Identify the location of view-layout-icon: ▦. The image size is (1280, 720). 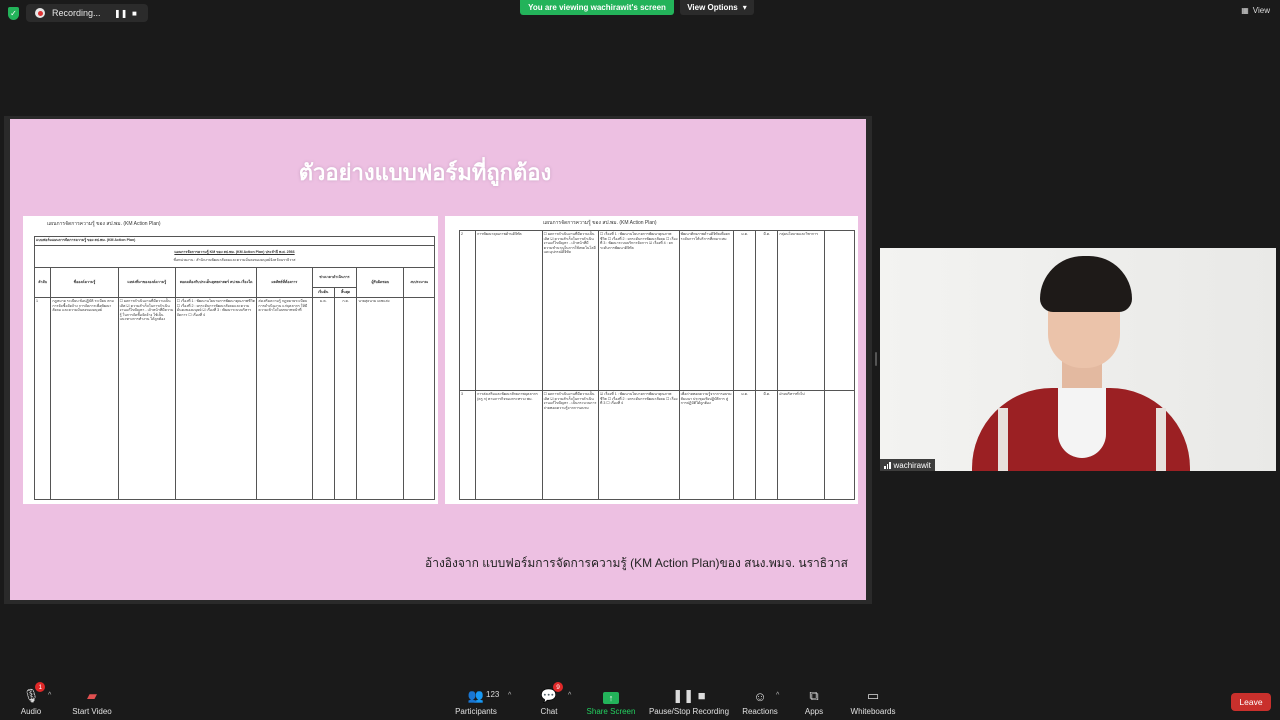
(1245, 10).